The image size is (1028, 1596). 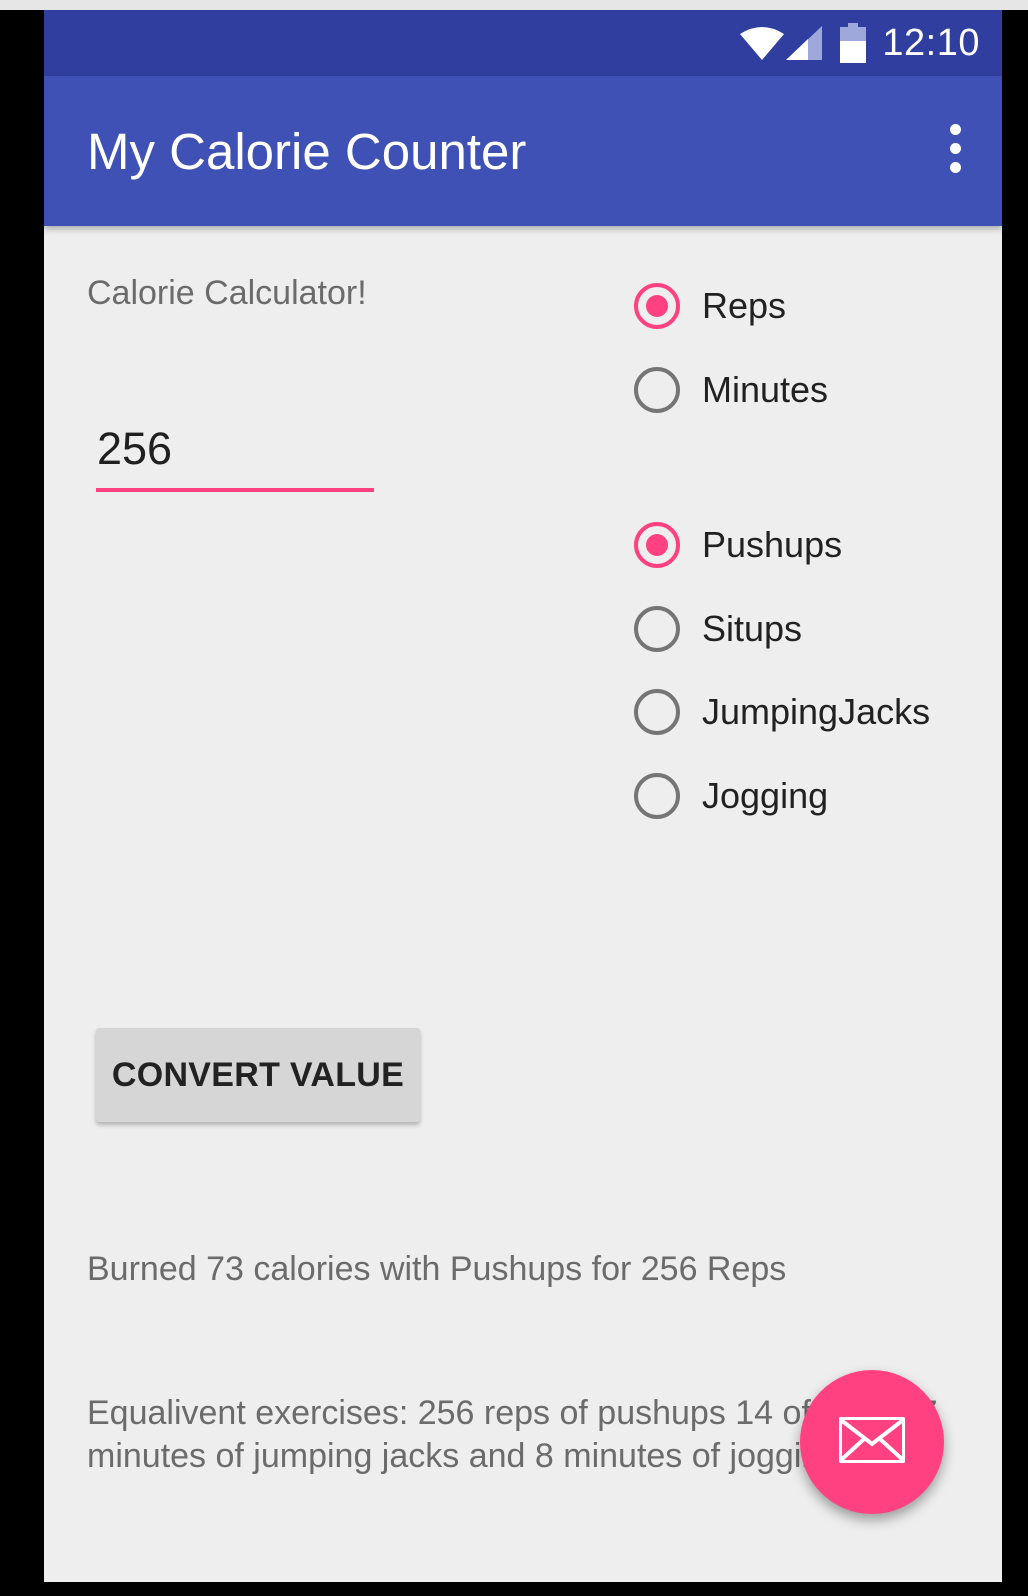 I want to click on screen-top-edge, so click(x=514, y=5).